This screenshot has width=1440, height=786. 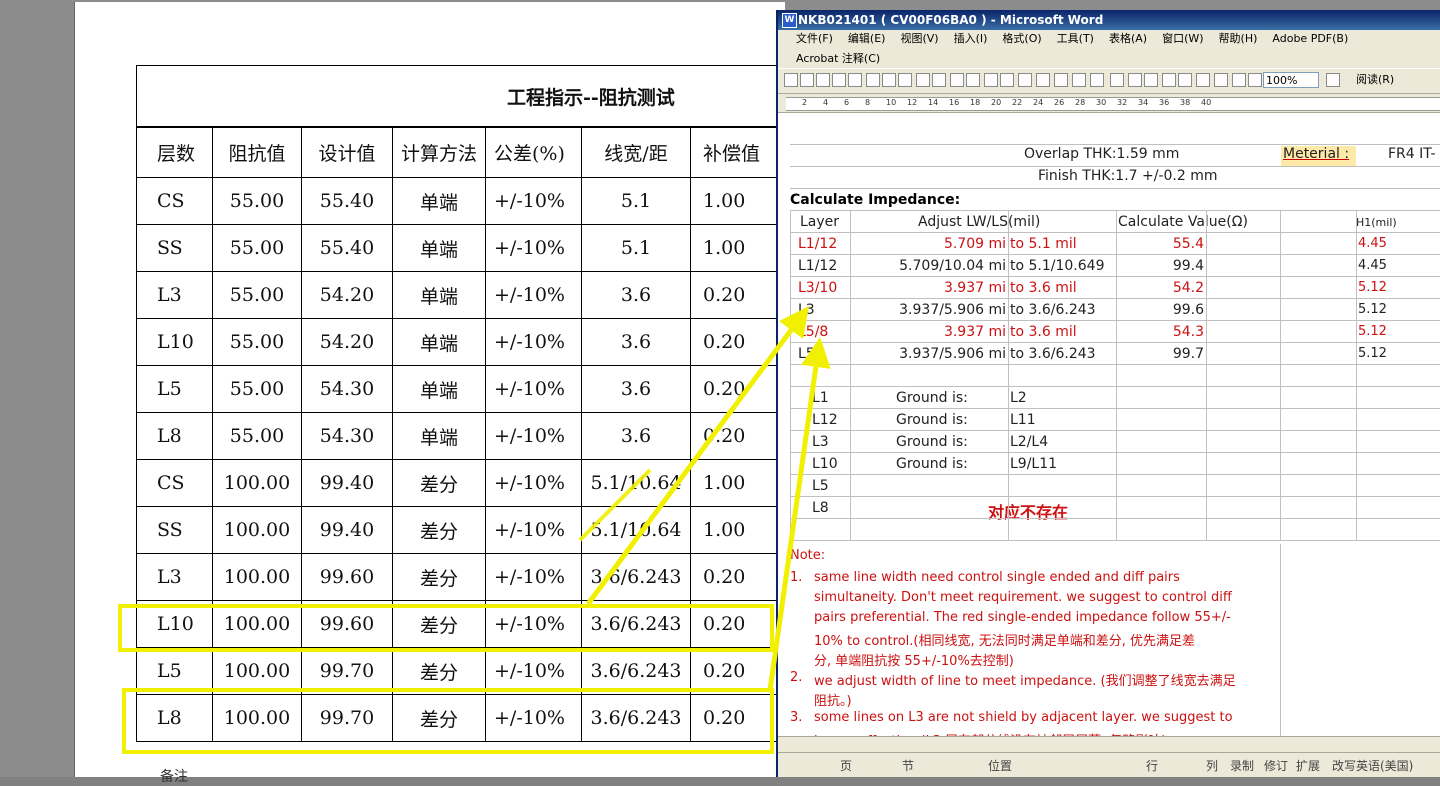 What do you see at coordinates (868, 102) in the screenshot?
I see `ruler-number: 8` at bounding box center [868, 102].